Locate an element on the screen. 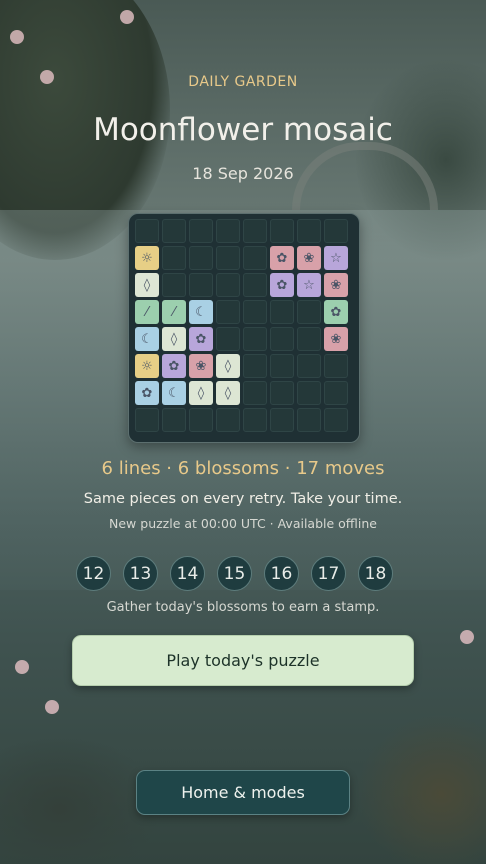 This screenshot has height=864, width=486. day-badge: 14 is located at coordinates (187, 573).